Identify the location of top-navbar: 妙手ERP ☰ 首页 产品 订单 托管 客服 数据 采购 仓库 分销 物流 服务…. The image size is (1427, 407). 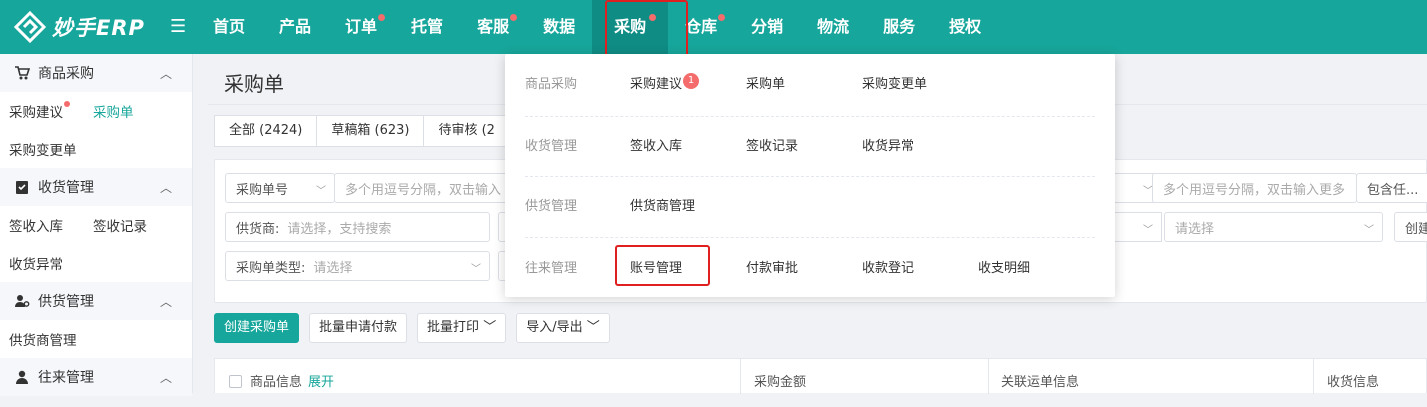
(713, 27).